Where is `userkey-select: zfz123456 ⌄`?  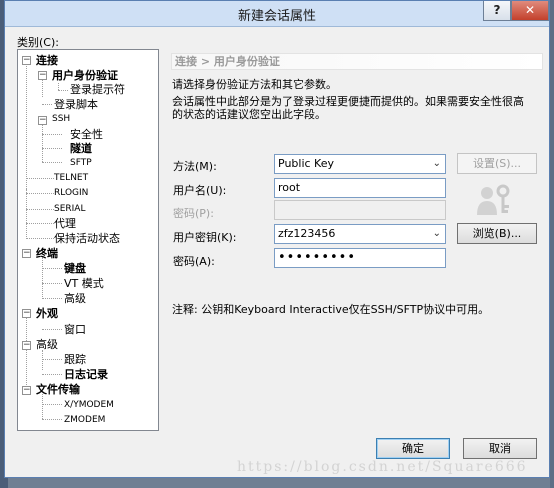
userkey-select: zfz123456 ⌄ is located at coordinates (360, 234).